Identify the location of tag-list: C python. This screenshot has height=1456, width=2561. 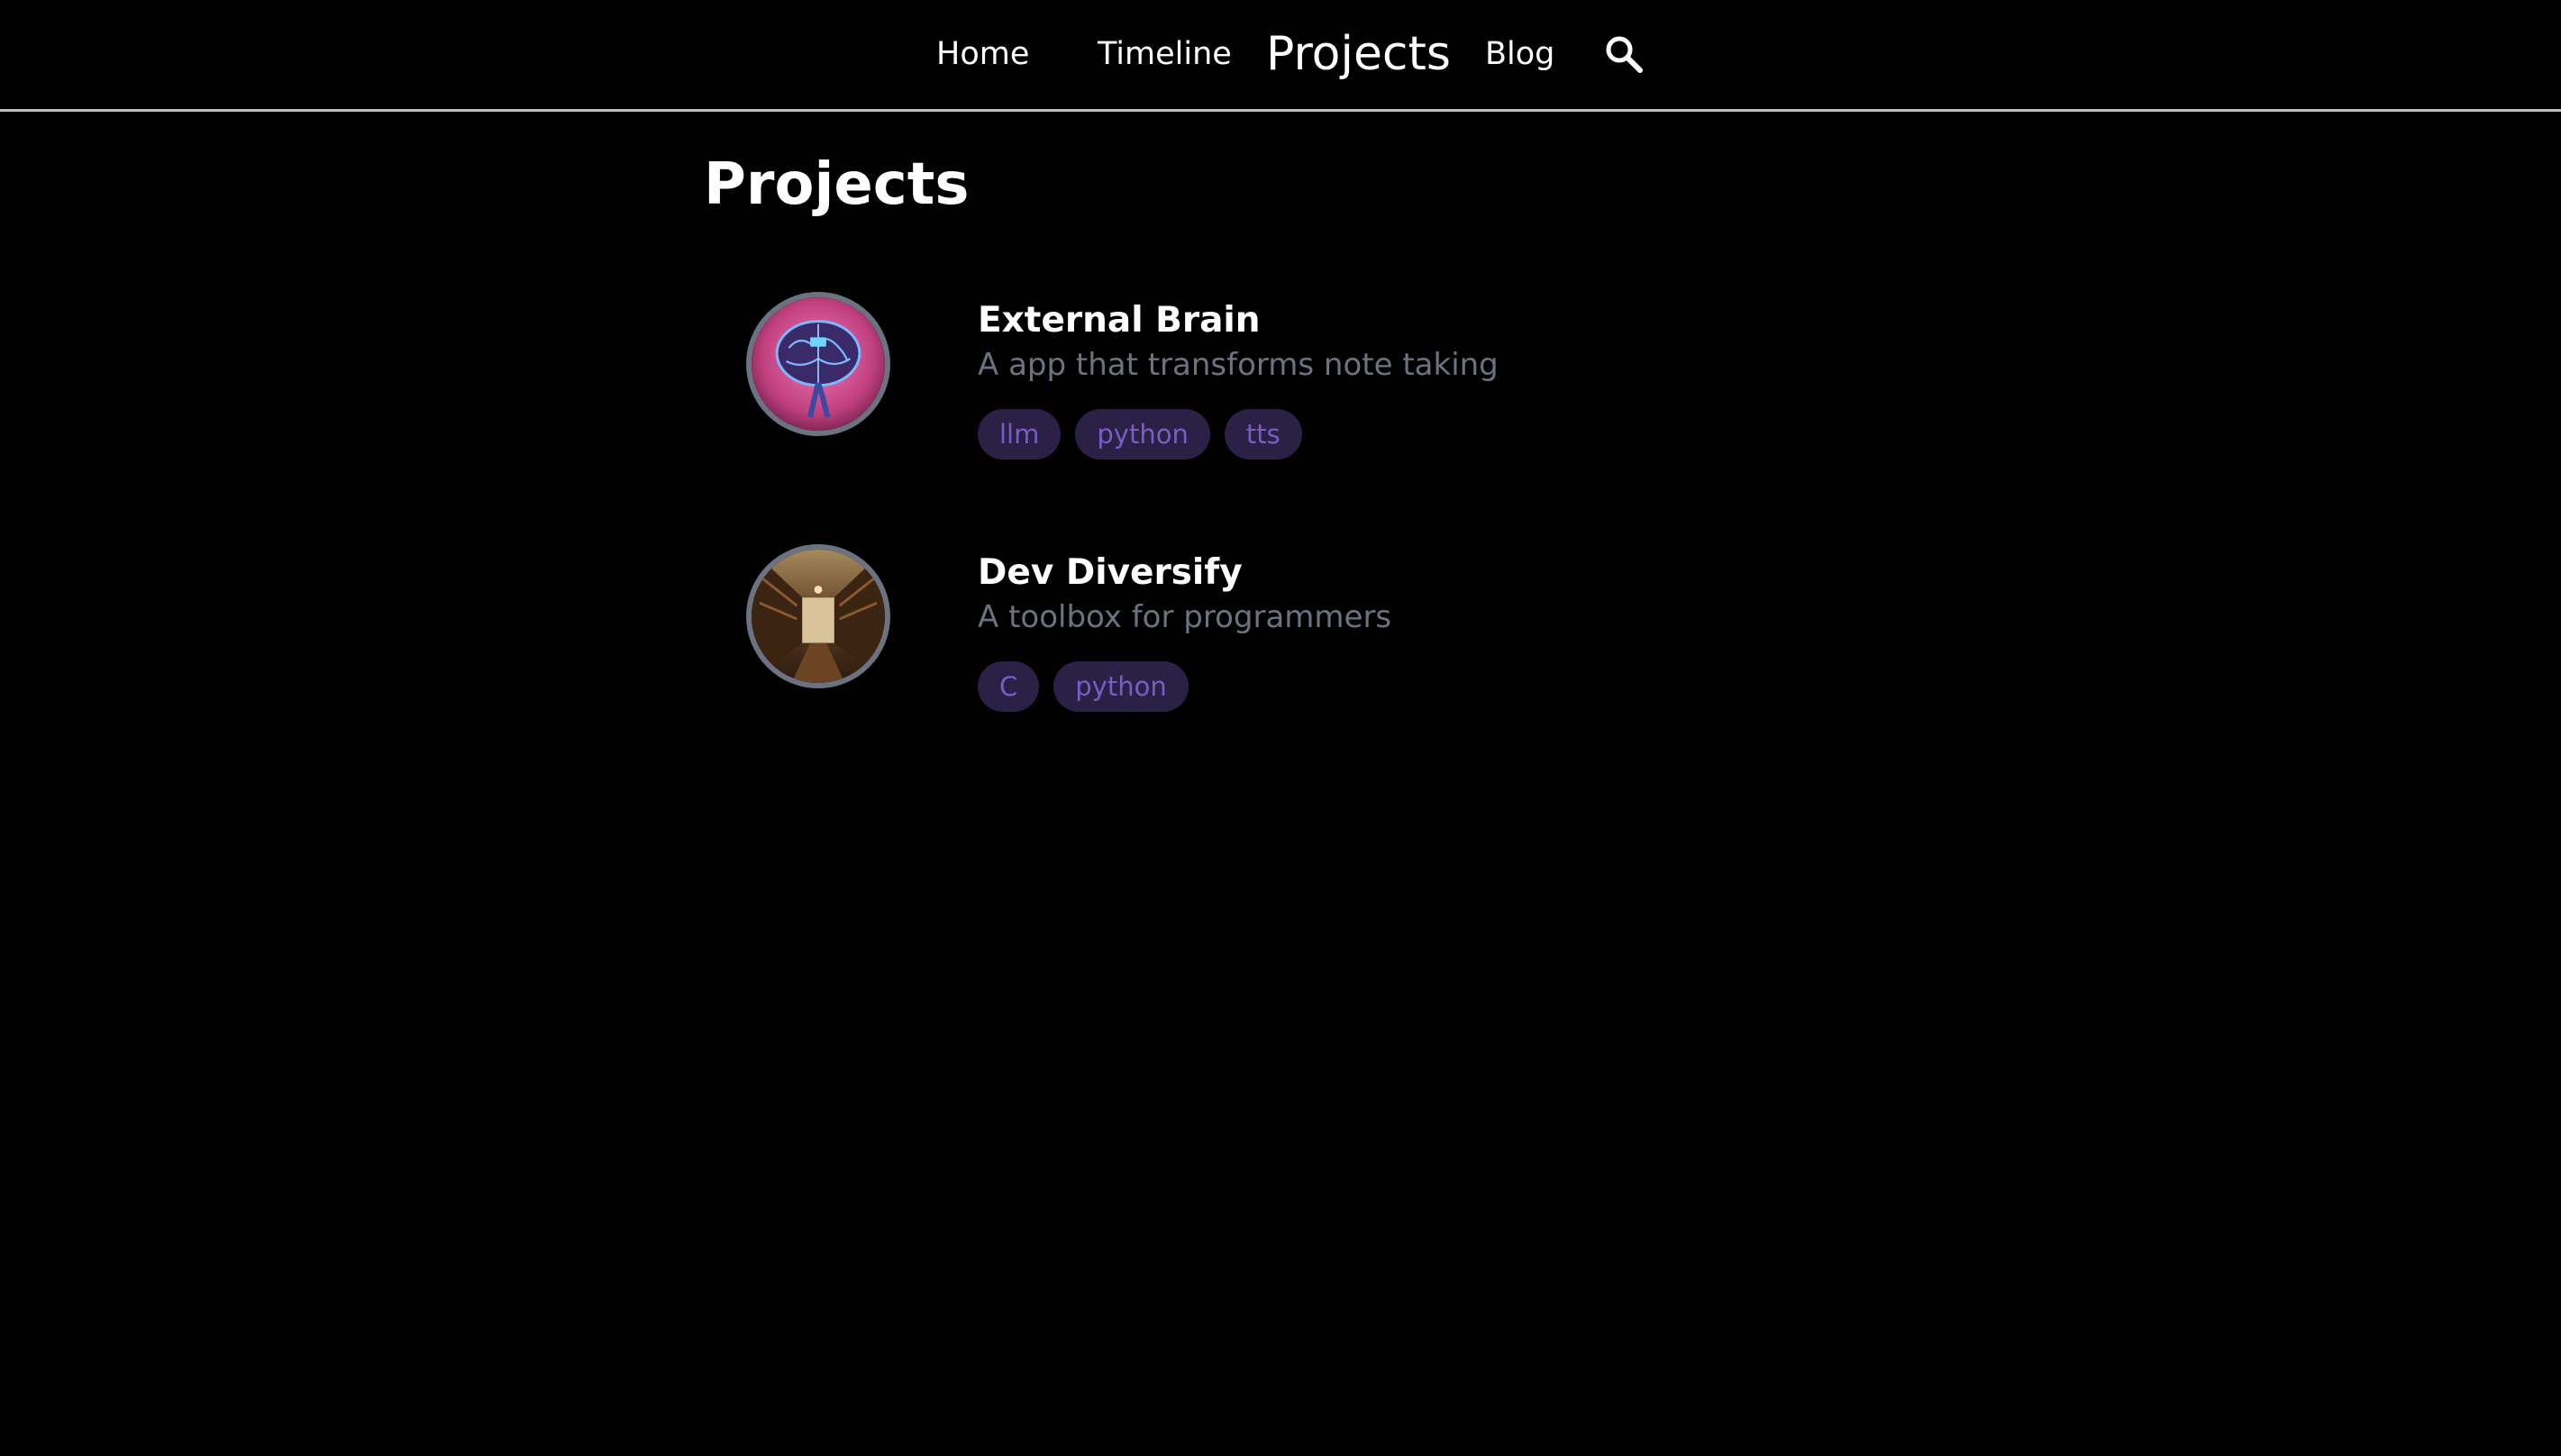
(1083, 687).